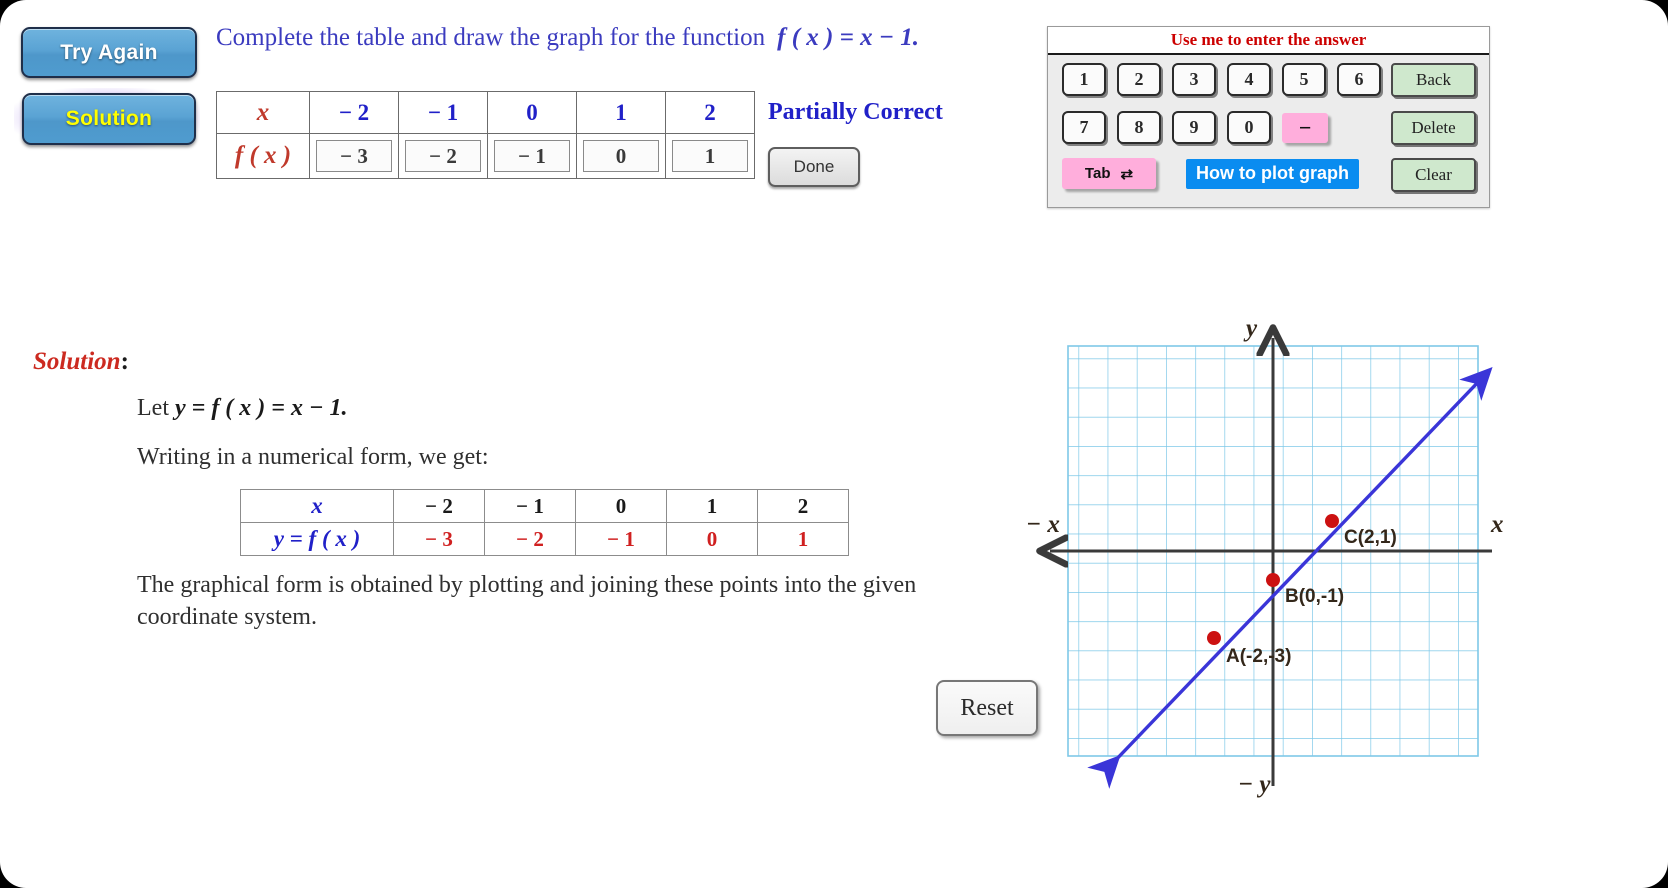 The image size is (1668, 888). I want to click on point-label-C: C(2,1), so click(1370, 537).